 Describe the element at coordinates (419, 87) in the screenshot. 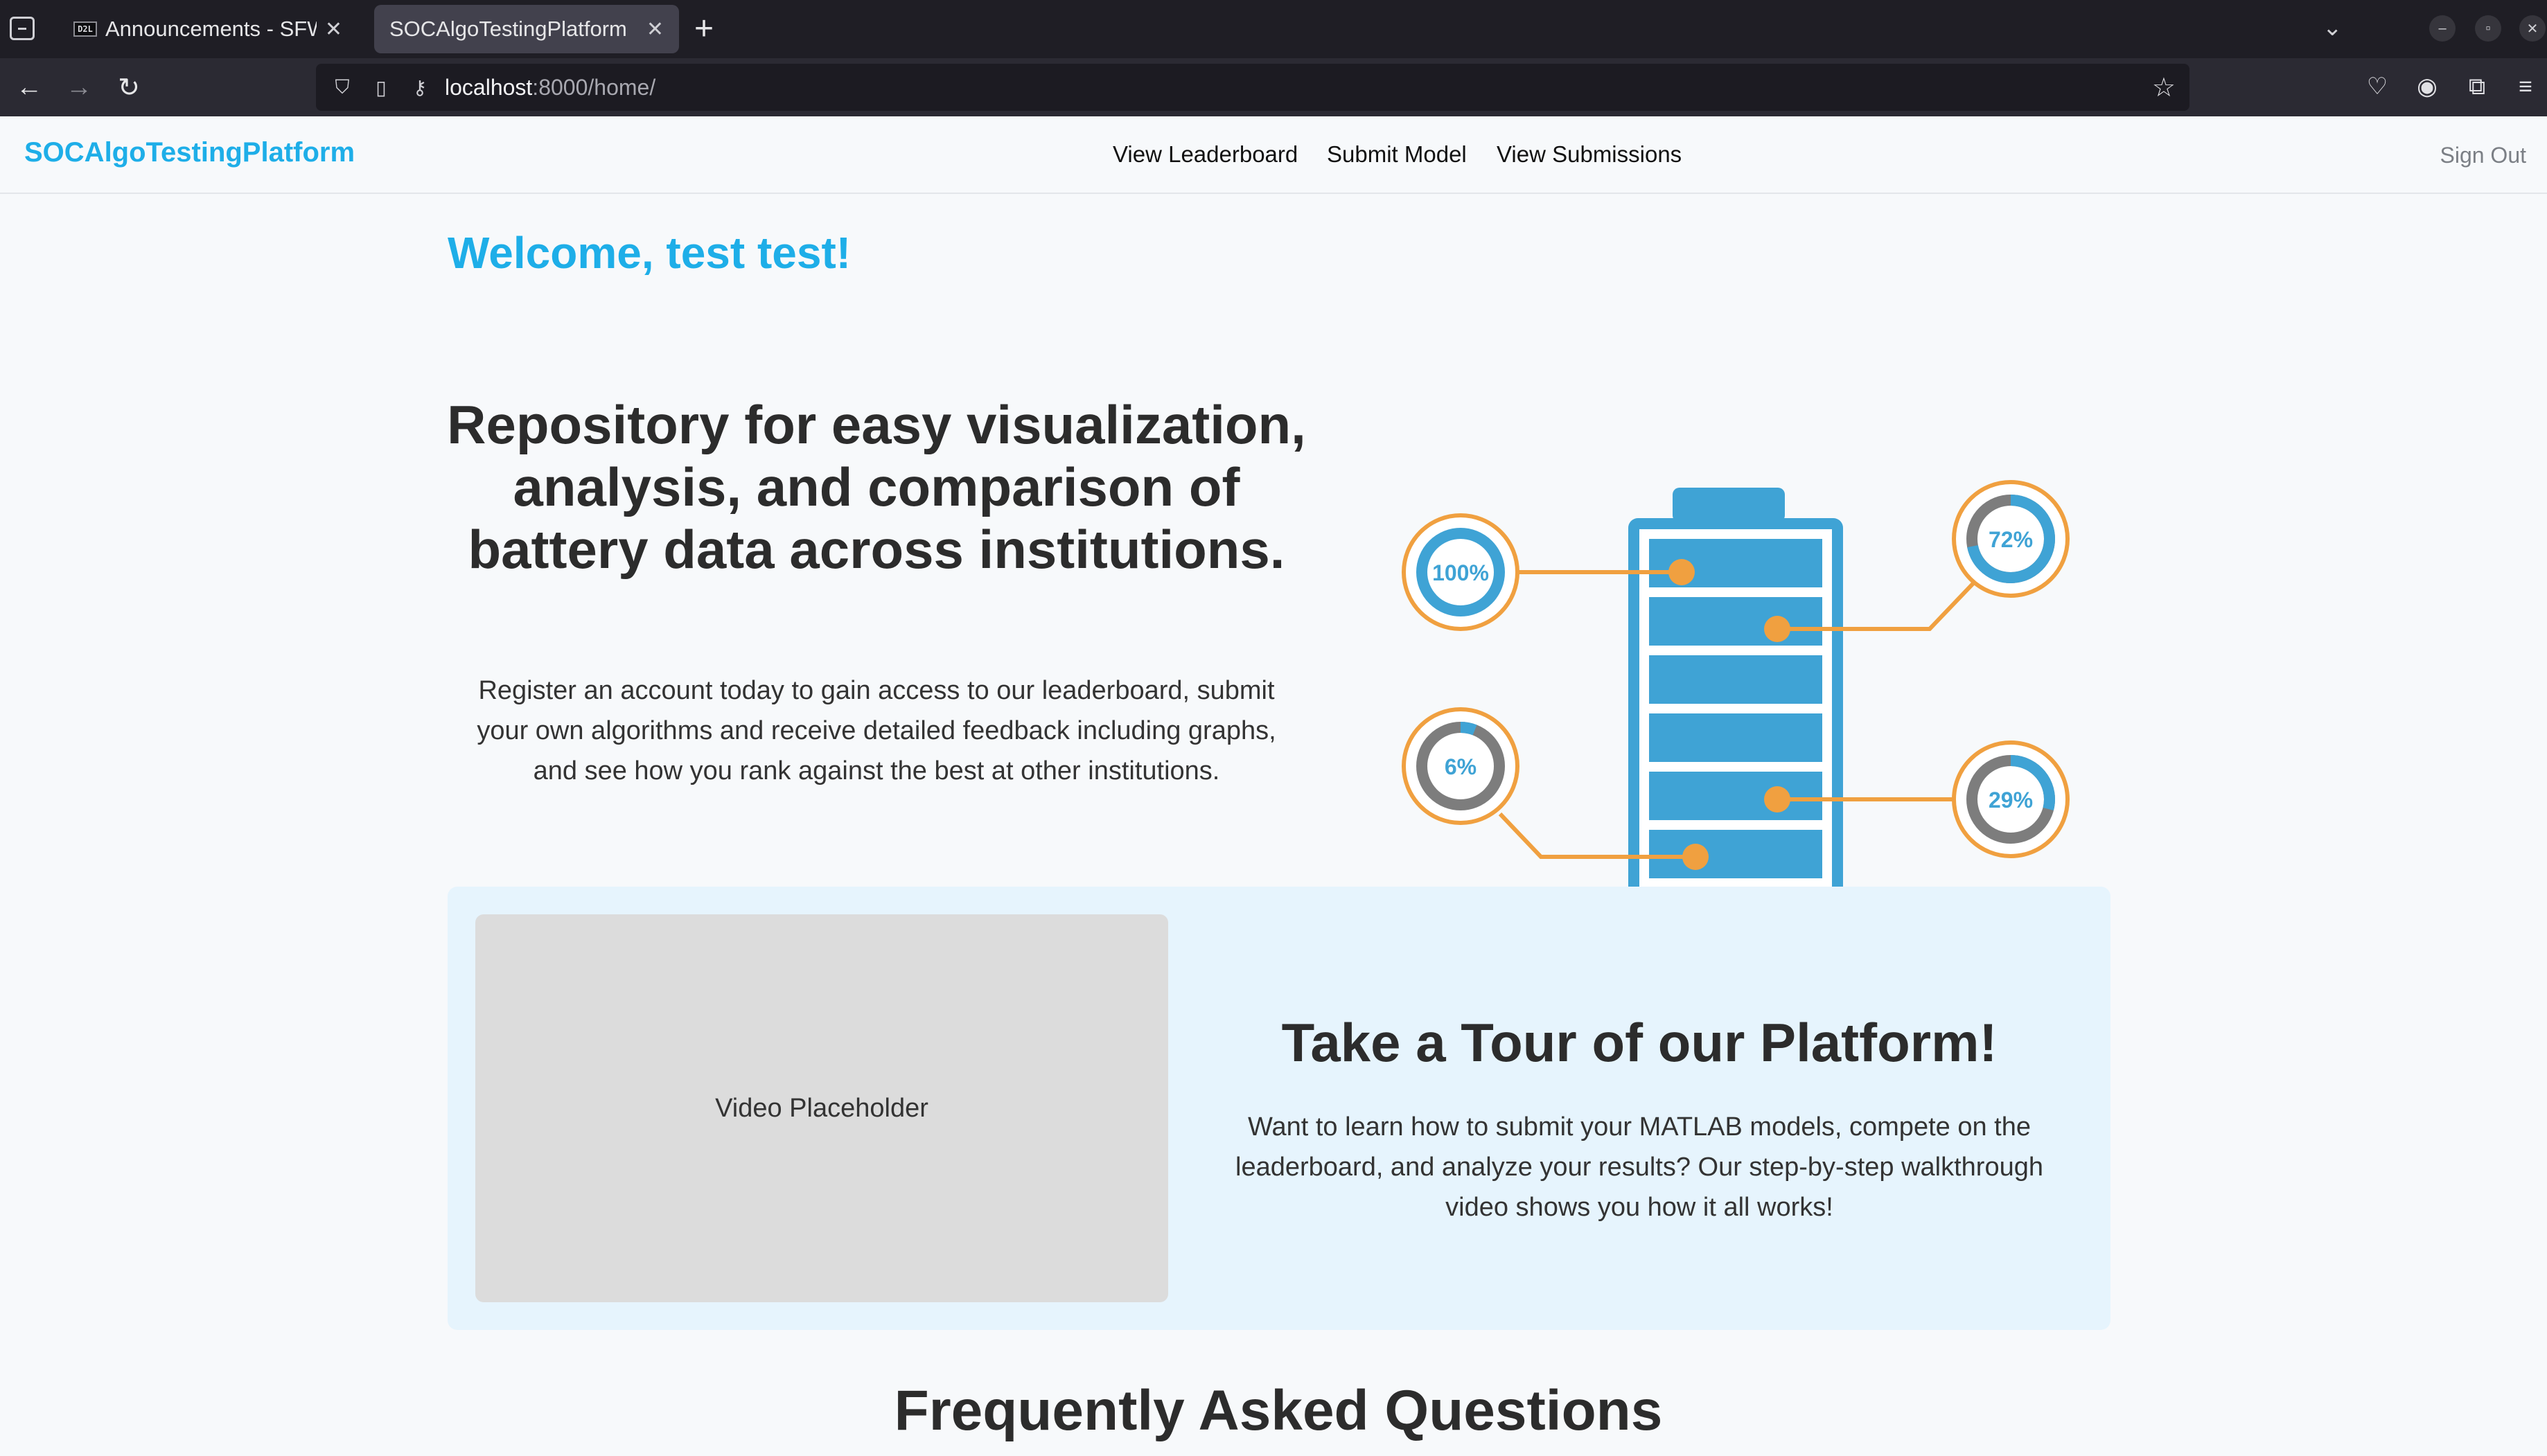

I see `key-icon: ⚷` at that location.